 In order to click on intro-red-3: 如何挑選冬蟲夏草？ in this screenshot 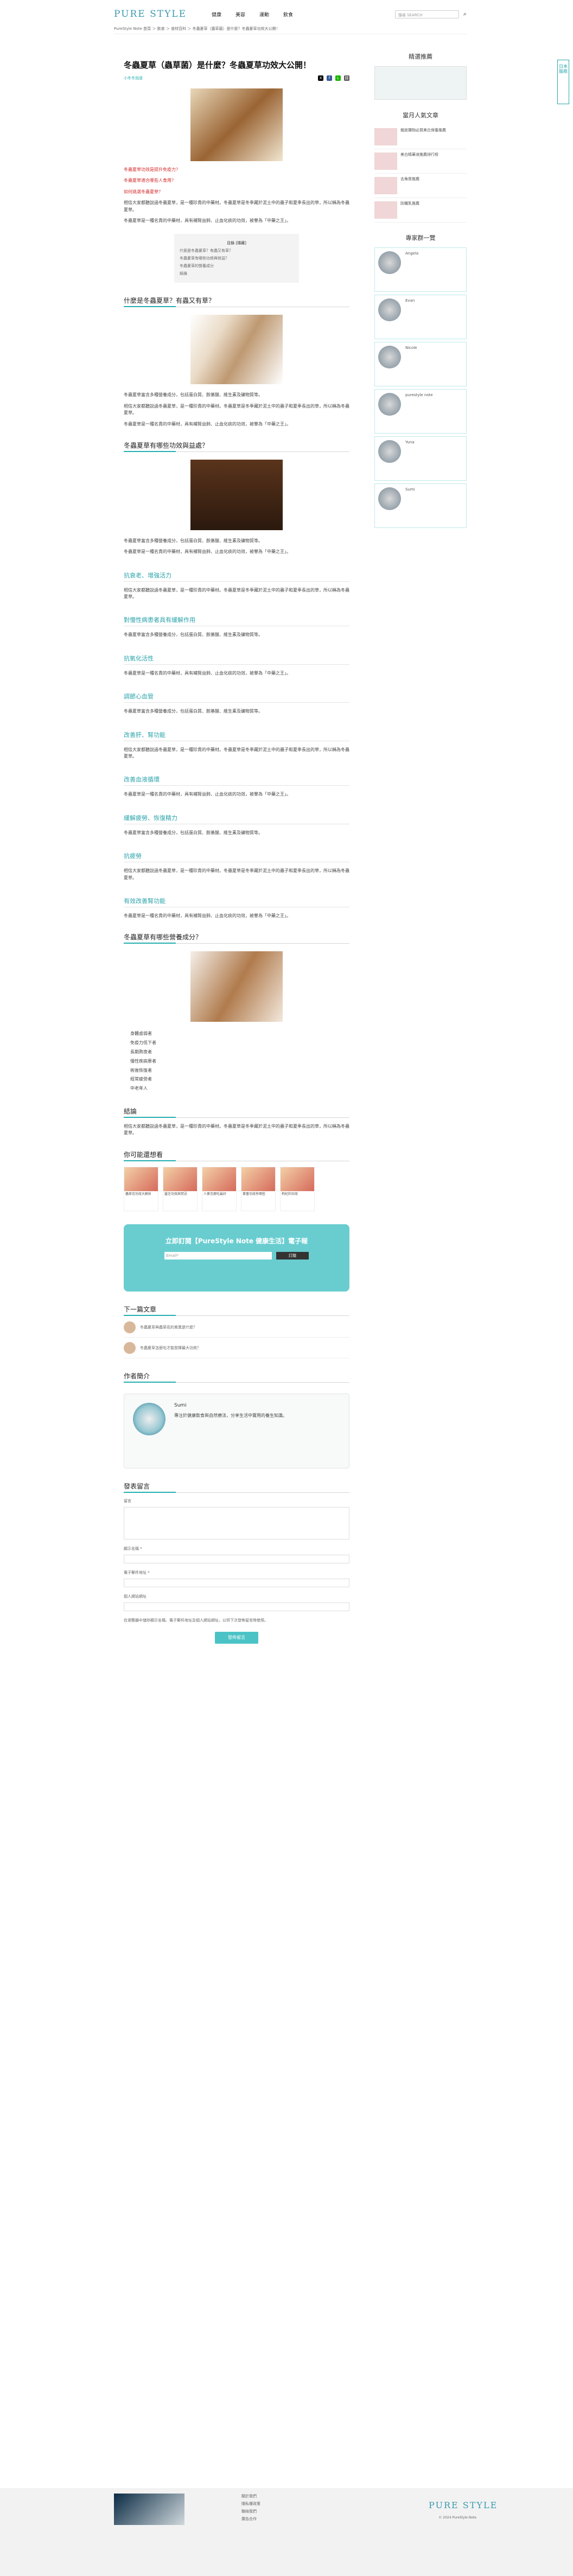, I will do `click(143, 191)`.